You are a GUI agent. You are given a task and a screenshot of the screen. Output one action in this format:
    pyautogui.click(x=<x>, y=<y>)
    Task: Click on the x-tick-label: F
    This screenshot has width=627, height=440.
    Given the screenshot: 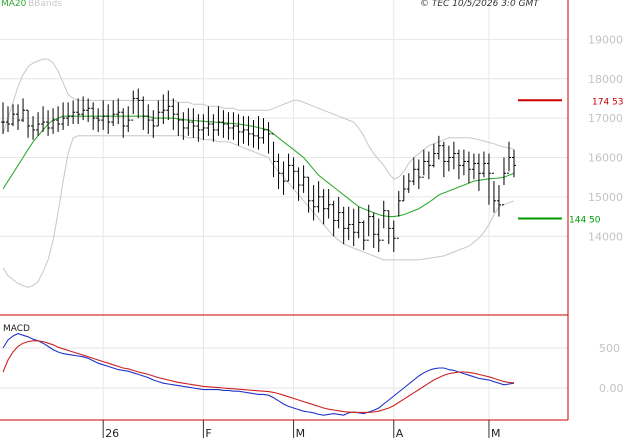 What is the action you would take?
    pyautogui.click(x=208, y=433)
    